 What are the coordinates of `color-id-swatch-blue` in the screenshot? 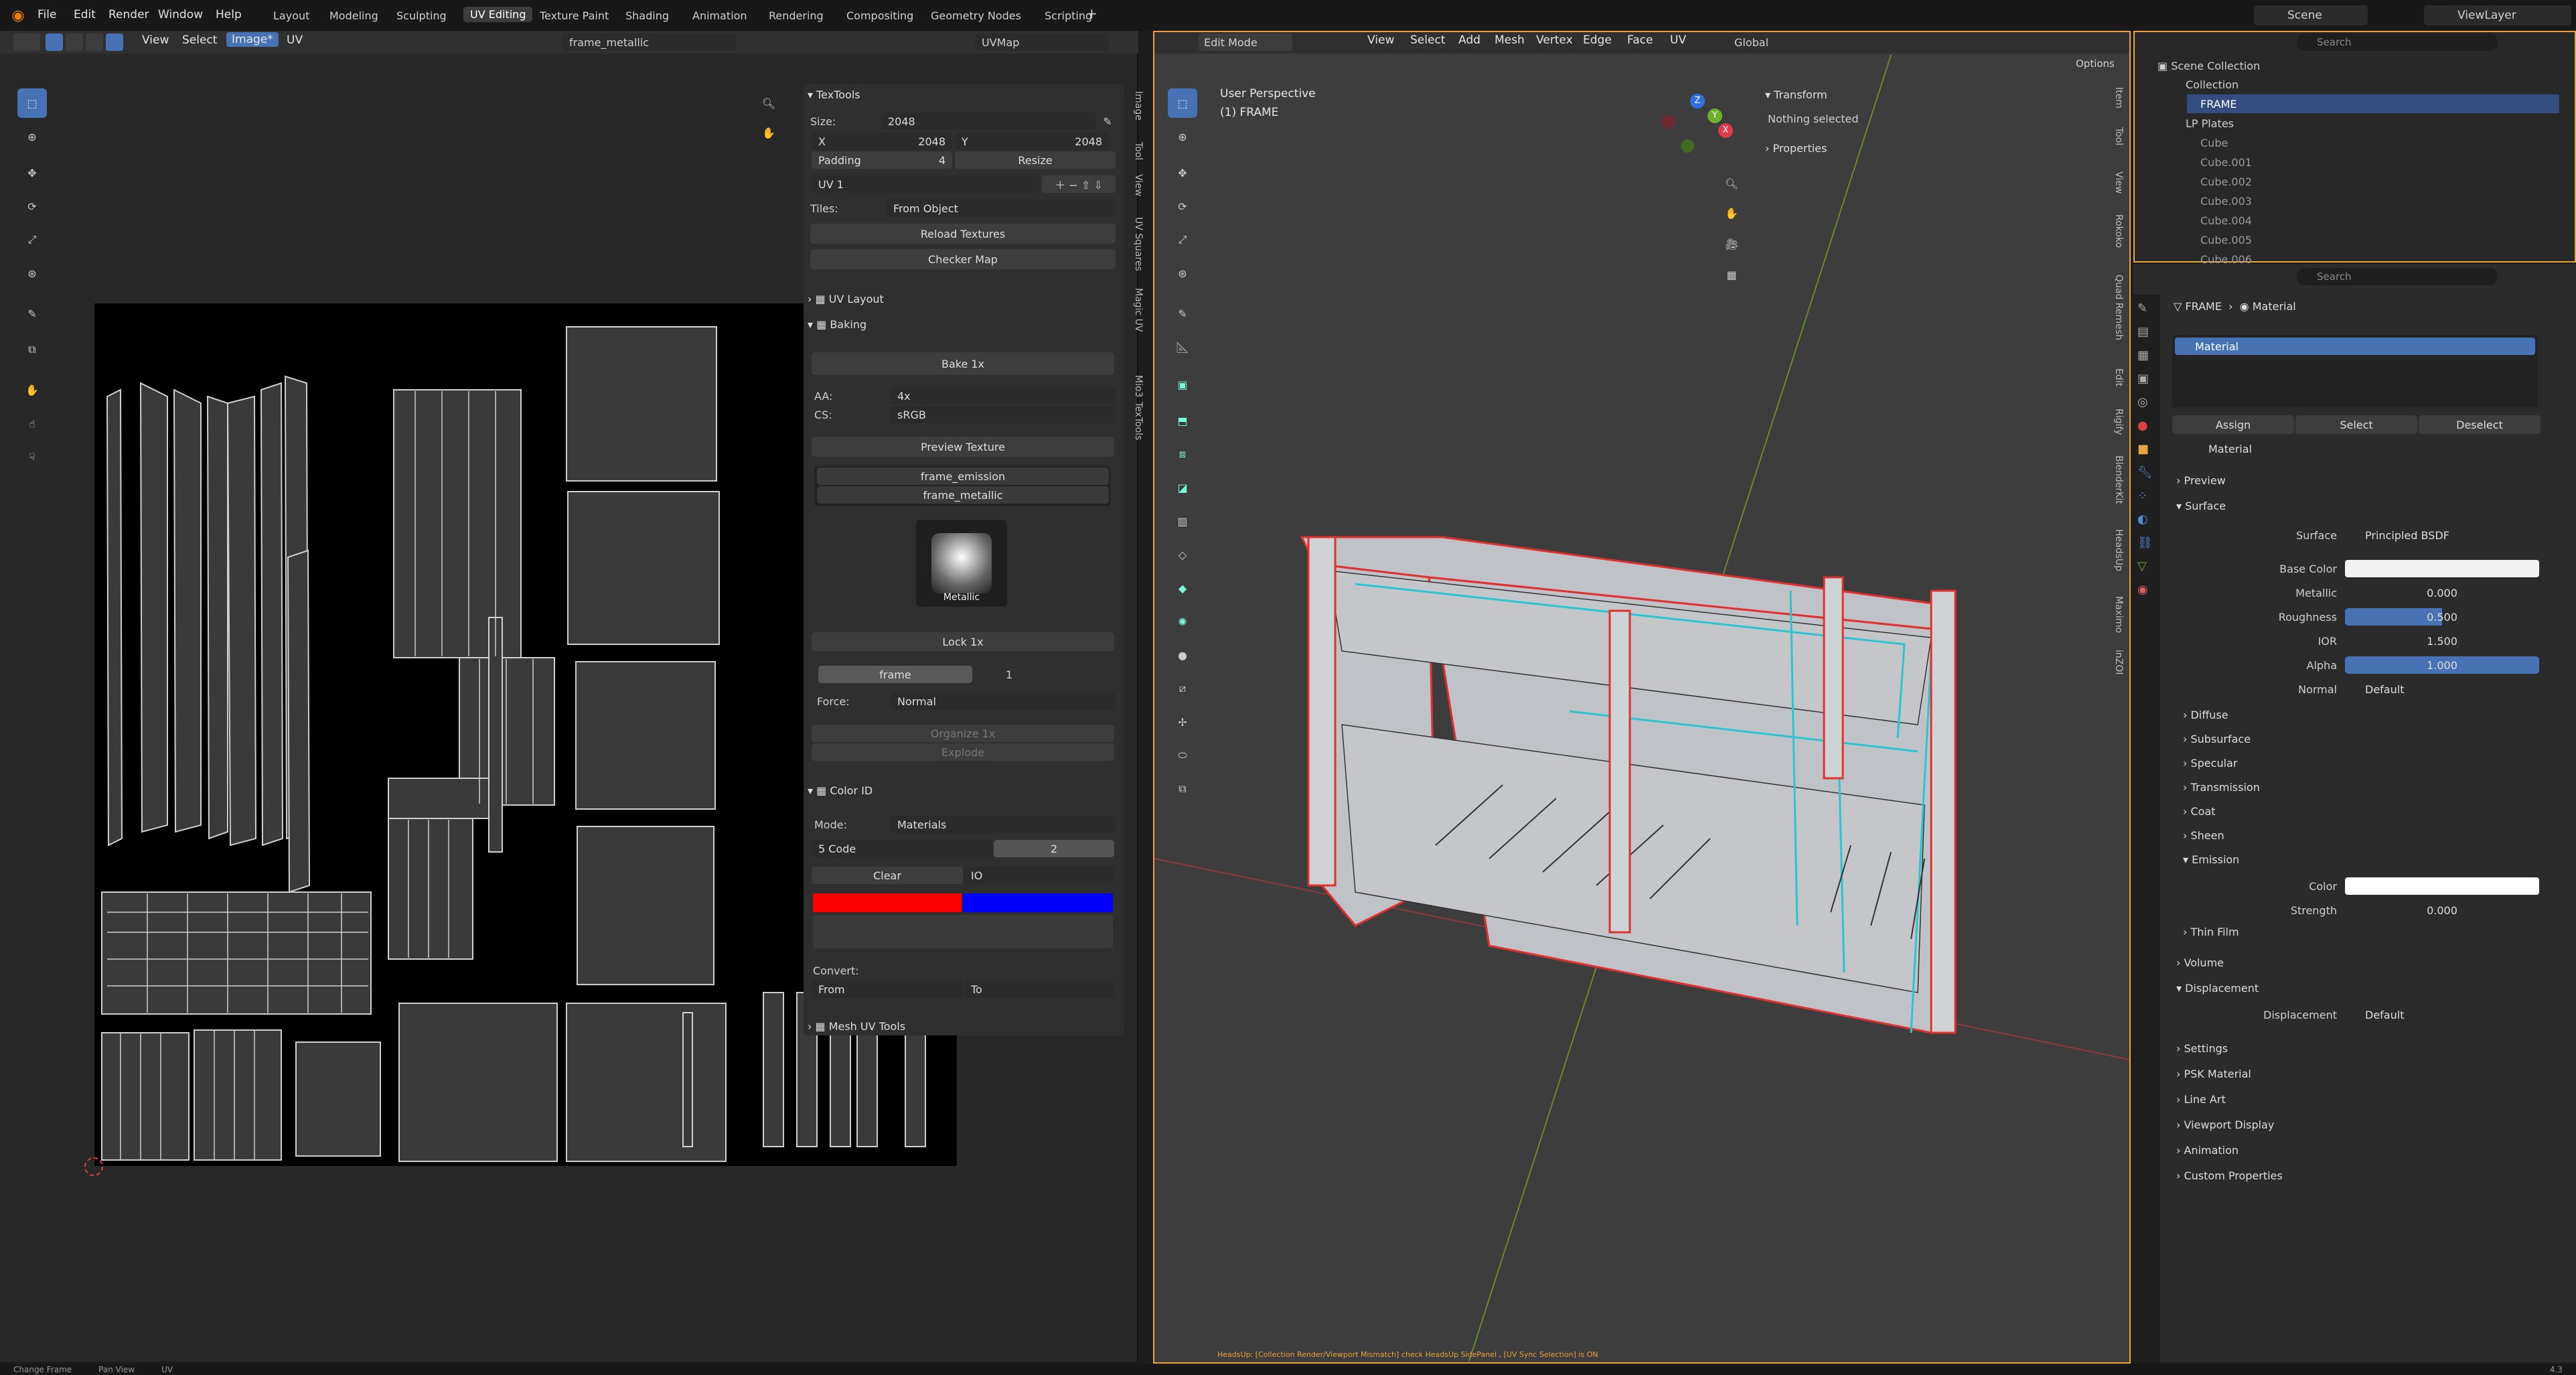 It's located at (1038, 903).